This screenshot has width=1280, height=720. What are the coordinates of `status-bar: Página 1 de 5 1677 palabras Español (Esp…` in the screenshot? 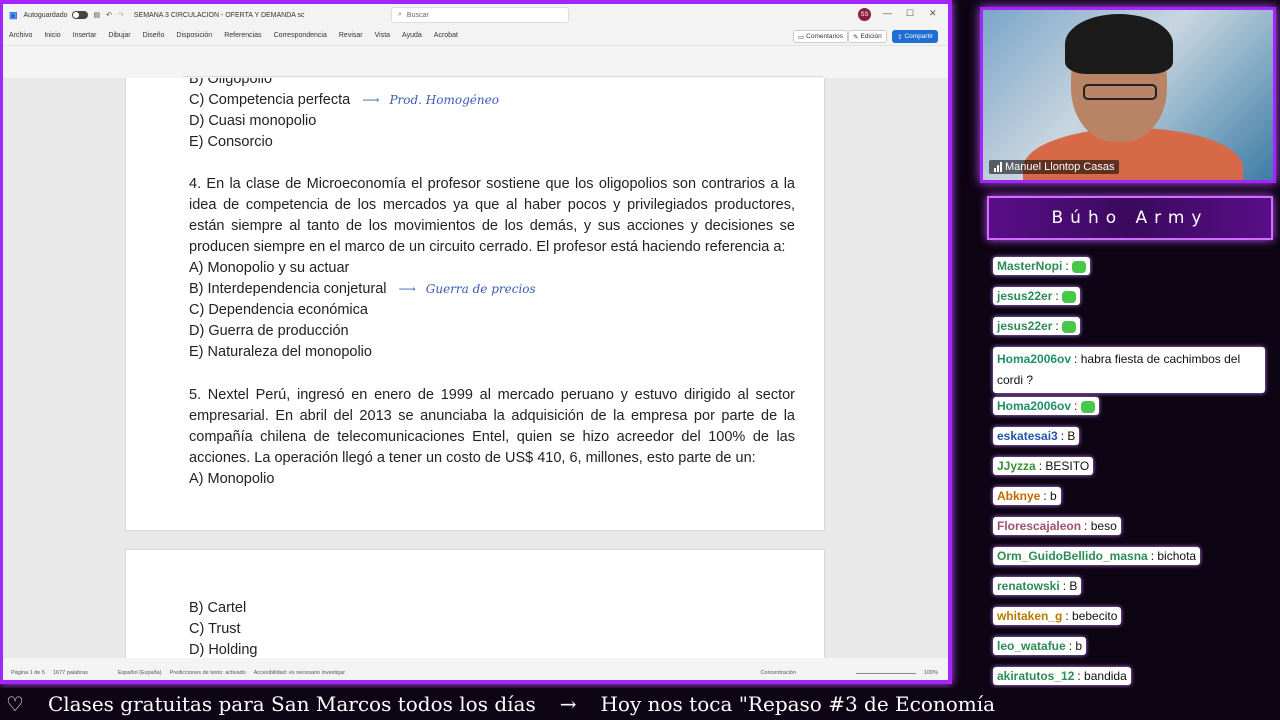 It's located at (475, 673).